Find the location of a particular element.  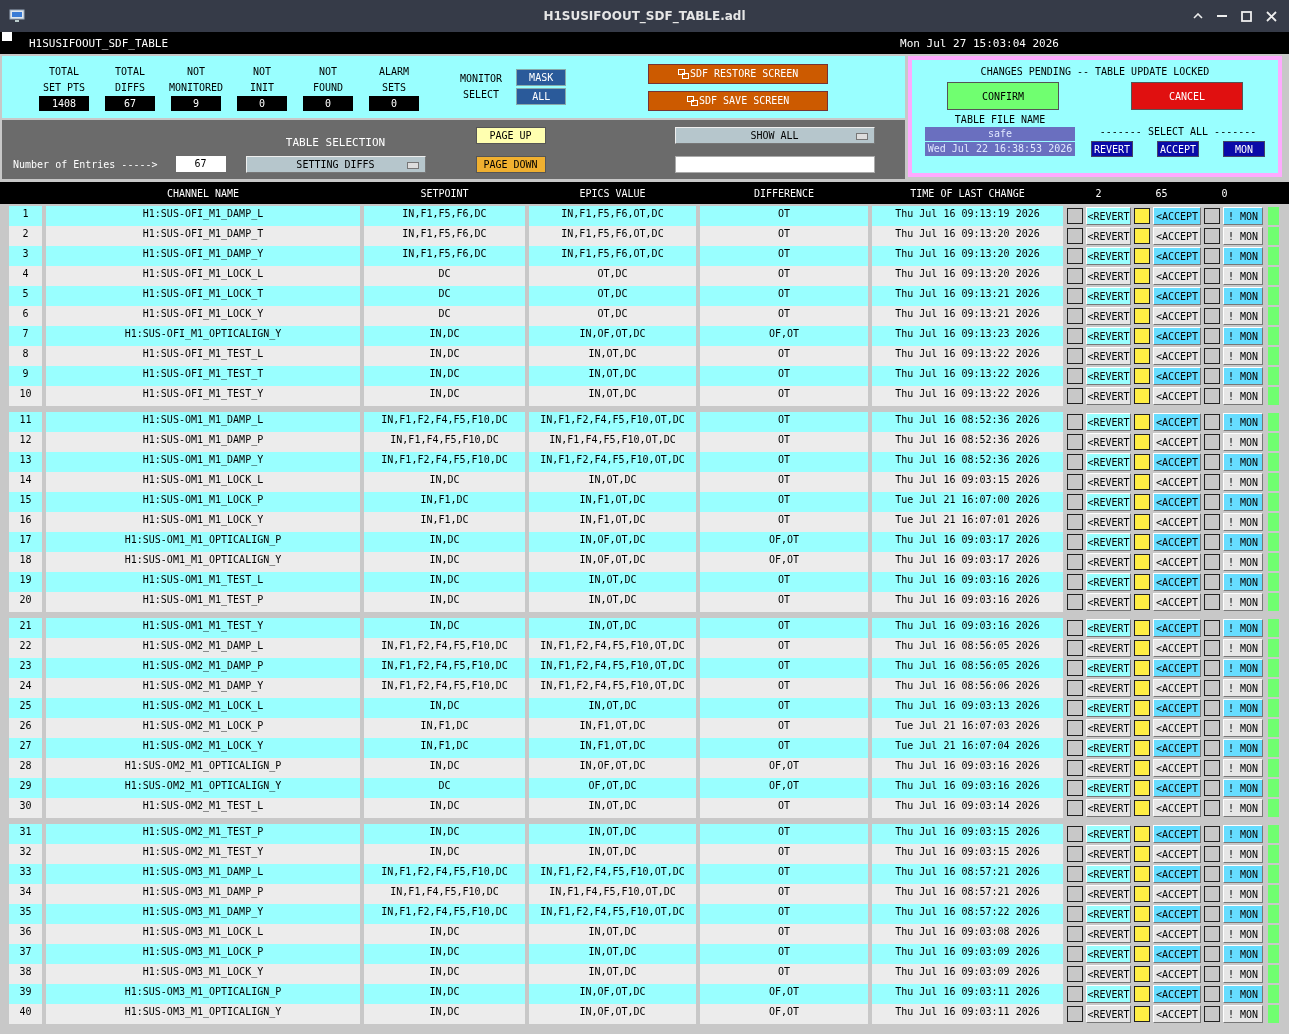

text-field is located at coordinates (774, 164).